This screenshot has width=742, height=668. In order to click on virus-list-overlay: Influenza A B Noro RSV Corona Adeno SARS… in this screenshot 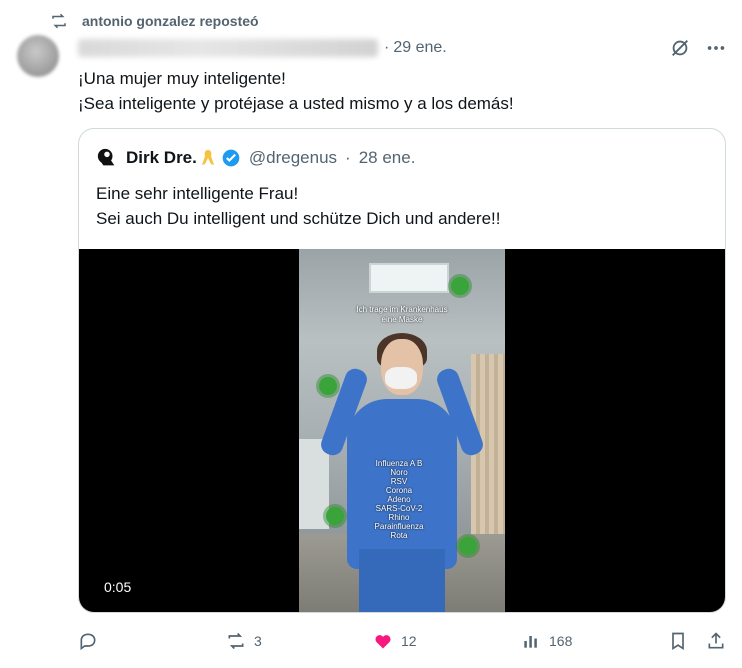, I will do `click(399, 499)`.